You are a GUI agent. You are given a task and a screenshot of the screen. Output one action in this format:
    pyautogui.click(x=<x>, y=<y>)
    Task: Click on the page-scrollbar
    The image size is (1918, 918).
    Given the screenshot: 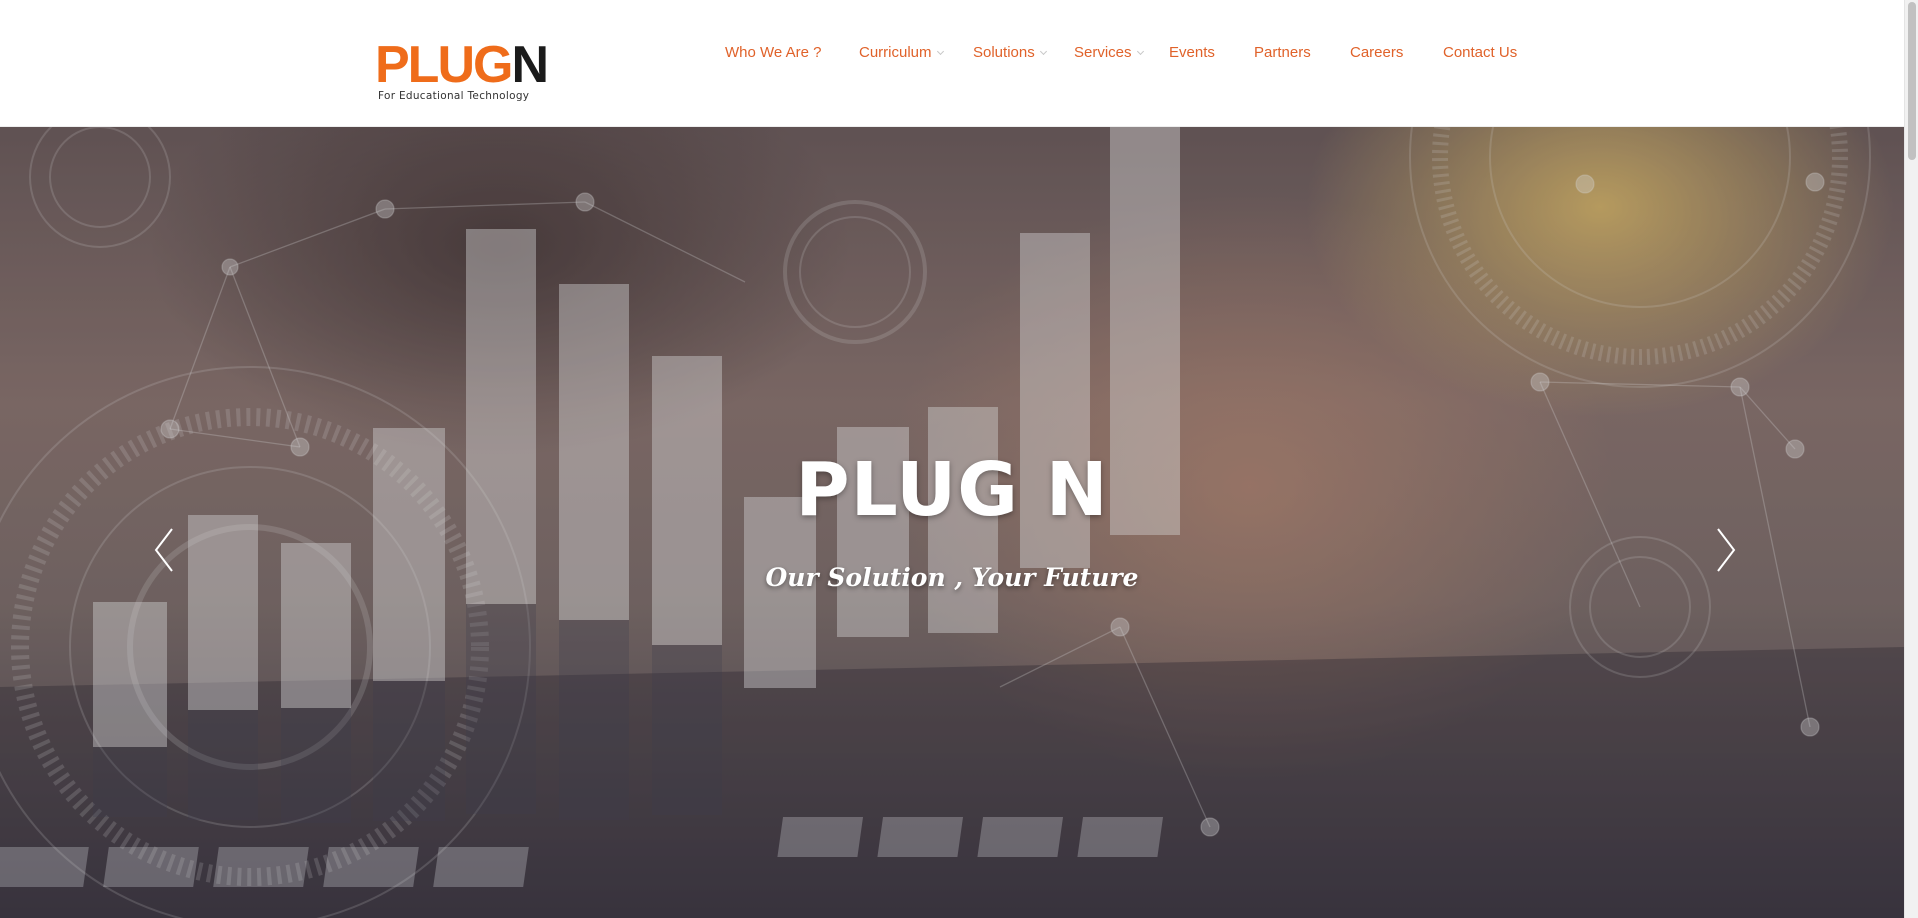 What is the action you would take?
    pyautogui.click(x=1911, y=459)
    